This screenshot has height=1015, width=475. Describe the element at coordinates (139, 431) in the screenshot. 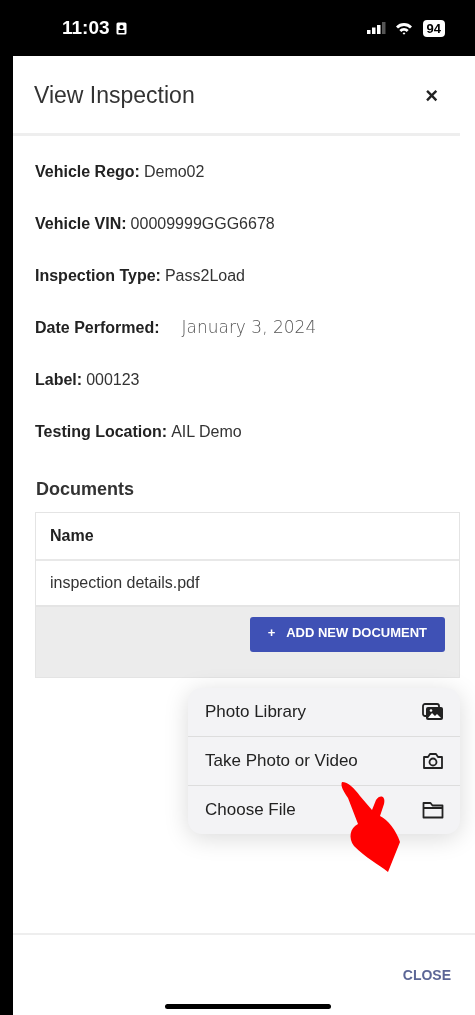

I see `field-text: Testing Location: AIL Demo` at that location.